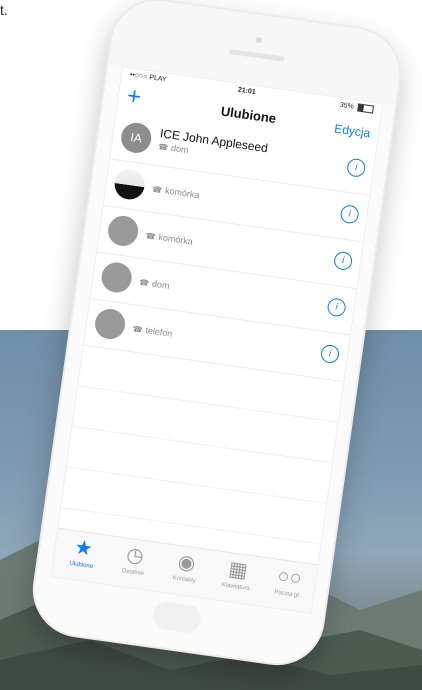 This screenshot has height=690, width=422. I want to click on status-time: 21:01, so click(247, 91).